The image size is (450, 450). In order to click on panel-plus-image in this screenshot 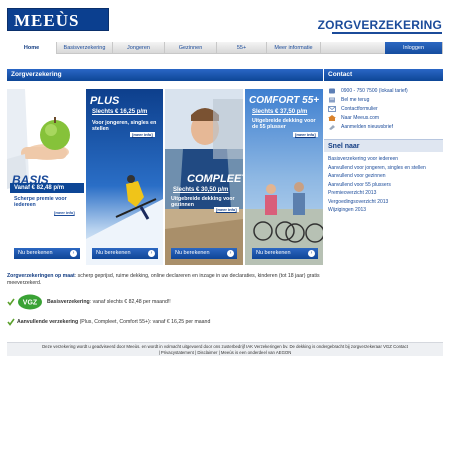, I will do `click(124, 177)`.